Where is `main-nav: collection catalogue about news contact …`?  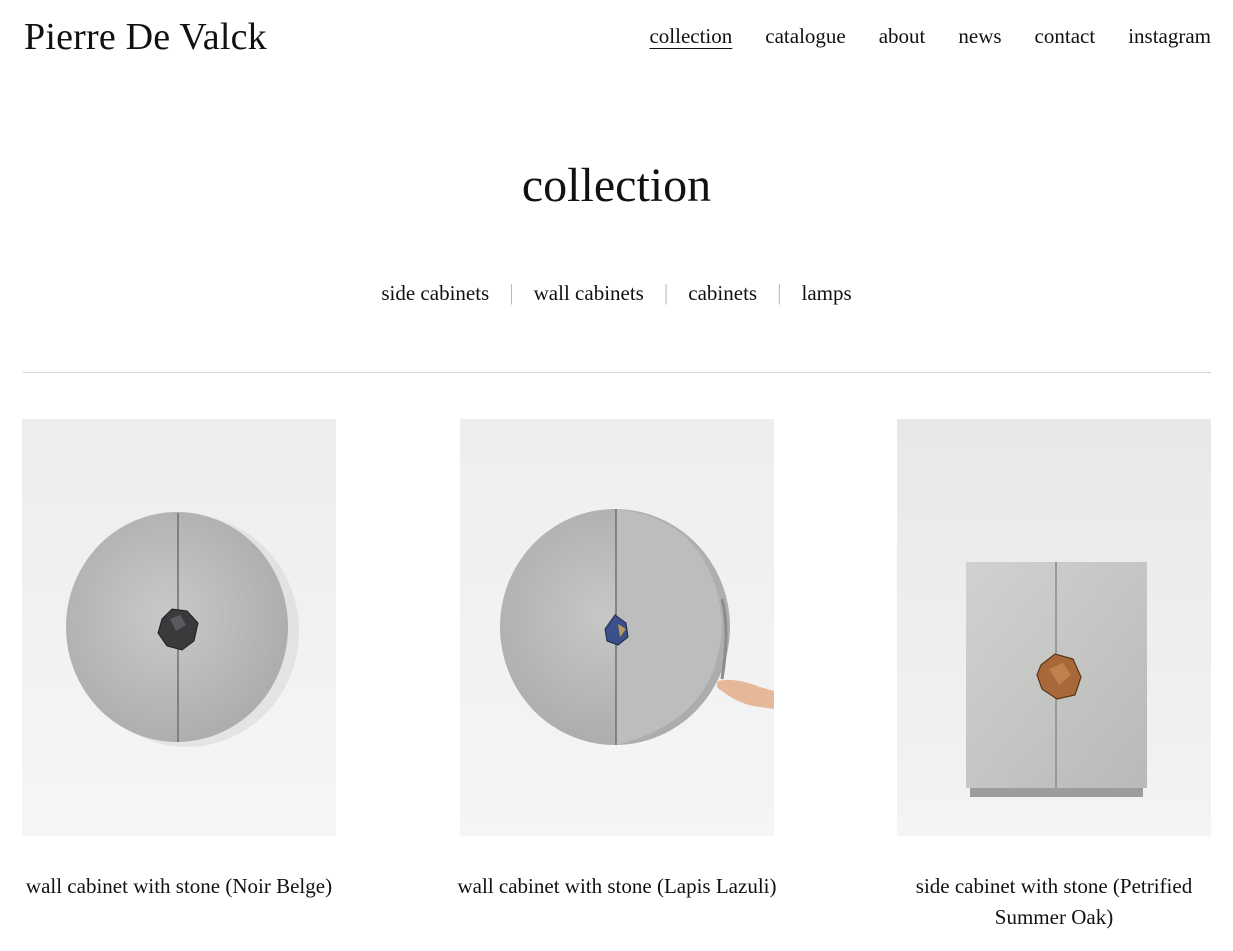 main-nav: collection catalogue about news contact … is located at coordinates (930, 36).